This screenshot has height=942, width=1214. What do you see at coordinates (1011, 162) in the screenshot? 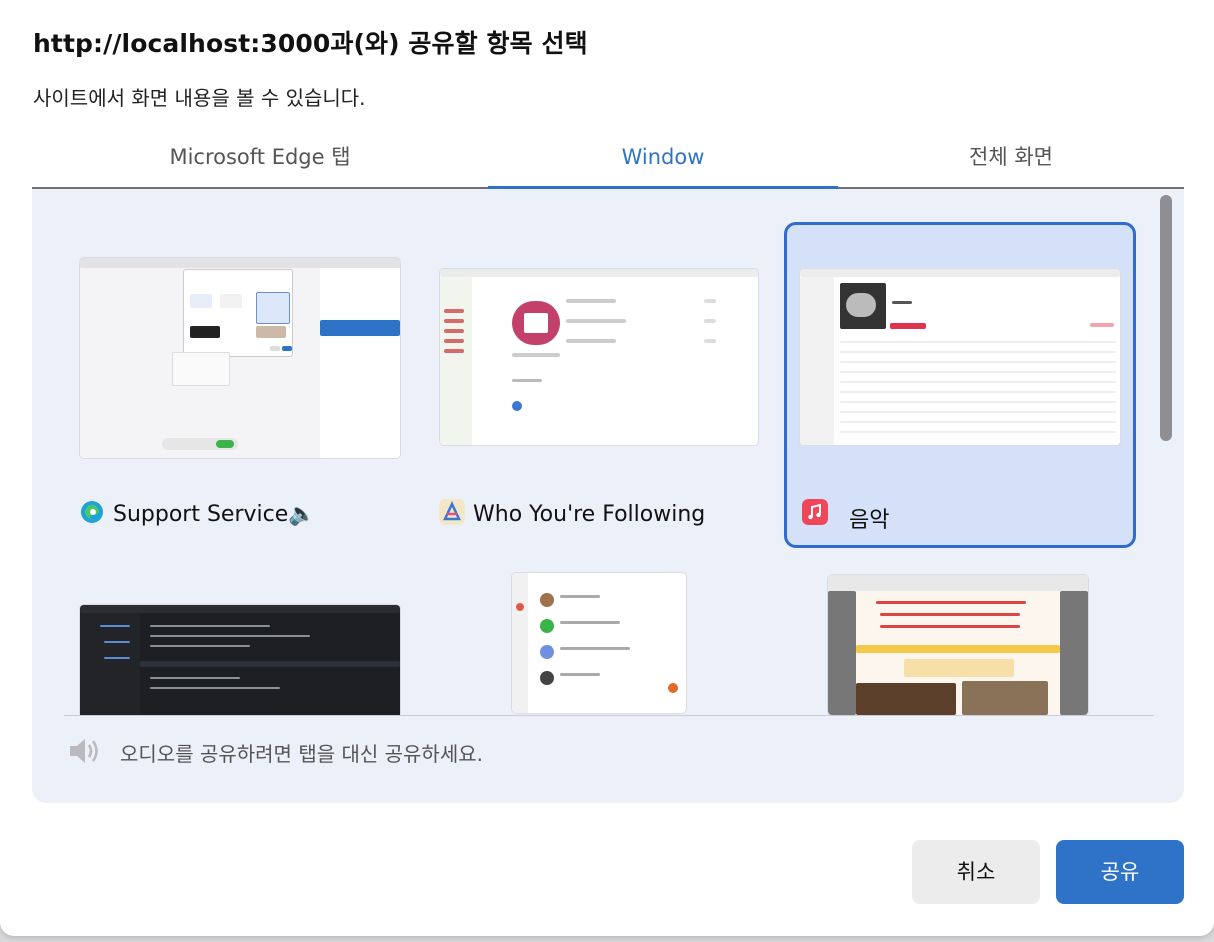
I see `tab-entire-screen: 전체 화면` at bounding box center [1011, 162].